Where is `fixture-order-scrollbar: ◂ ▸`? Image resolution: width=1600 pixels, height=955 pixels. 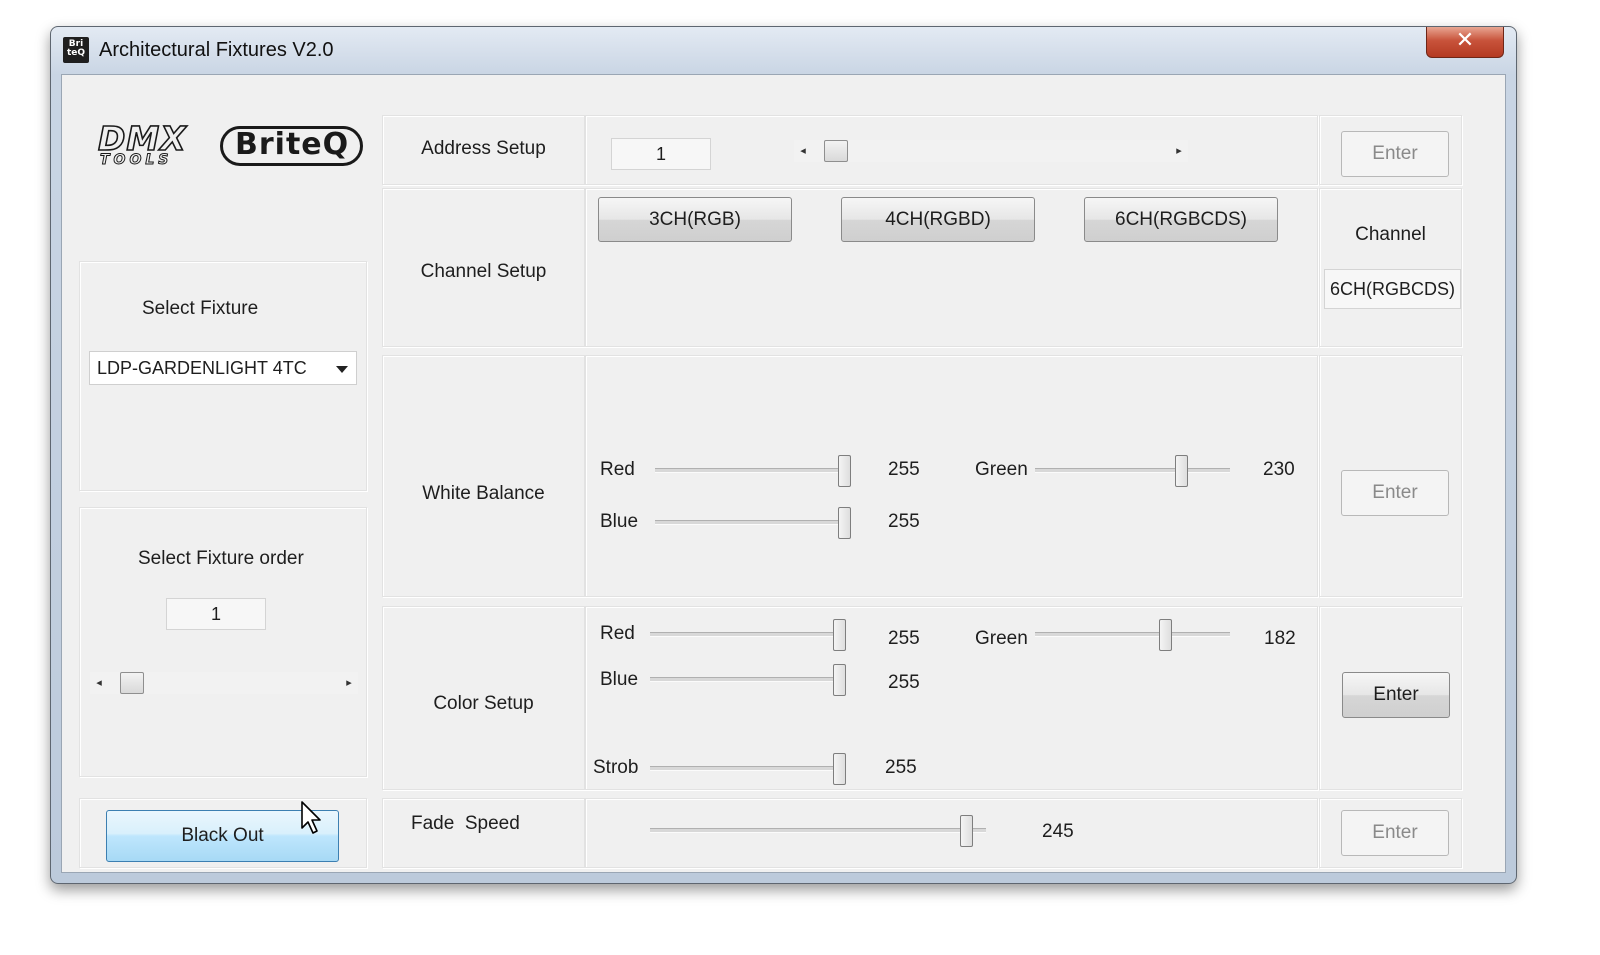
fixture-order-scrollbar: ◂ ▸ is located at coordinates (224, 683).